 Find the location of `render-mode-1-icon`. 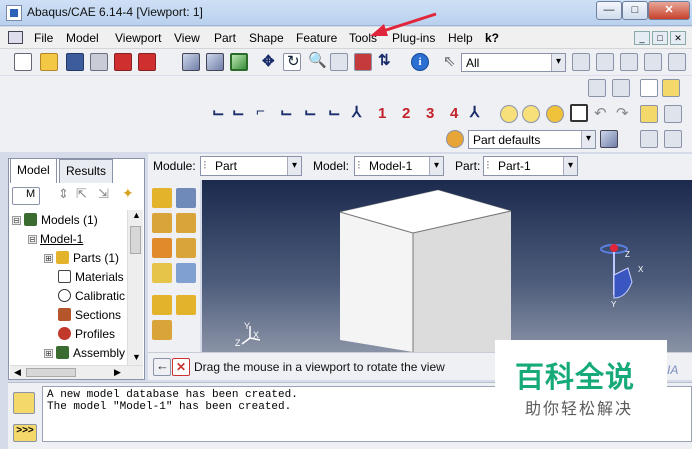

render-mode-1-icon is located at coordinates (509, 114).